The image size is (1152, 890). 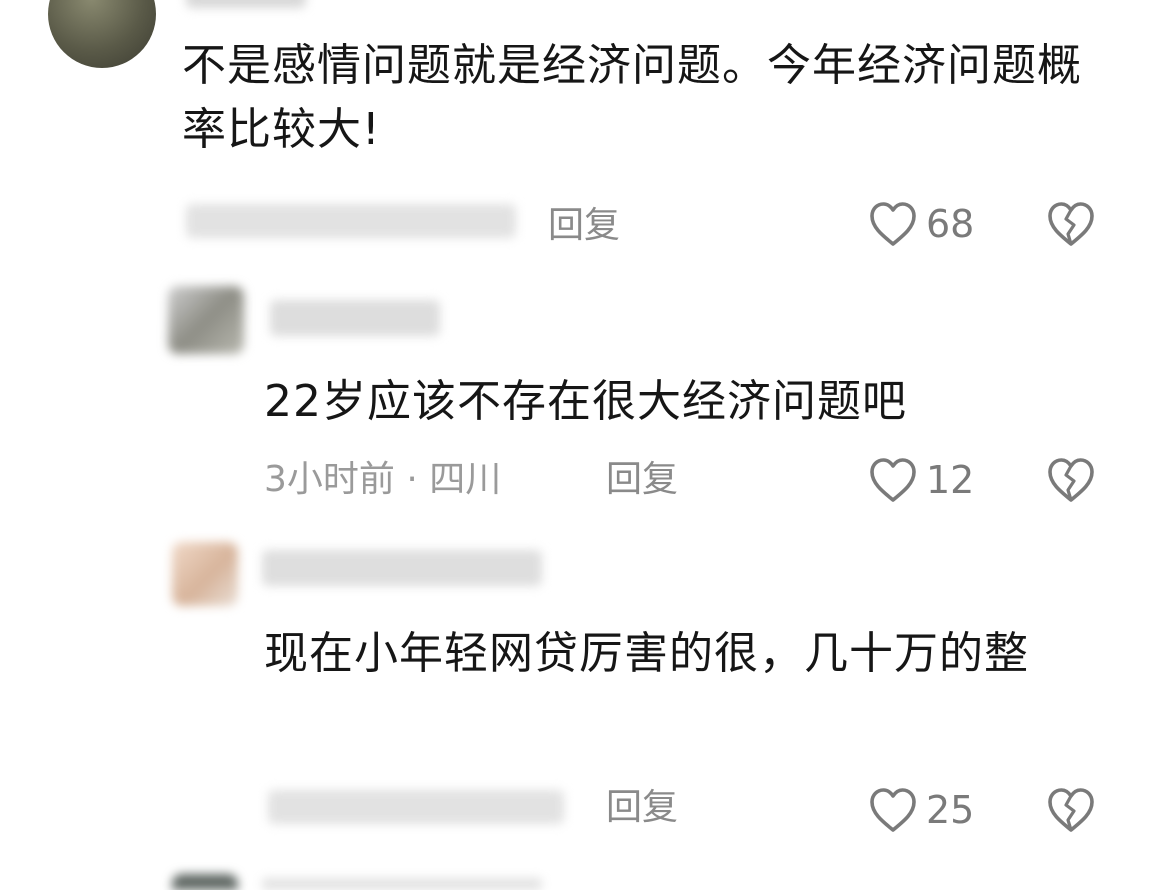 I want to click on like-count: 12, so click(x=950, y=480).